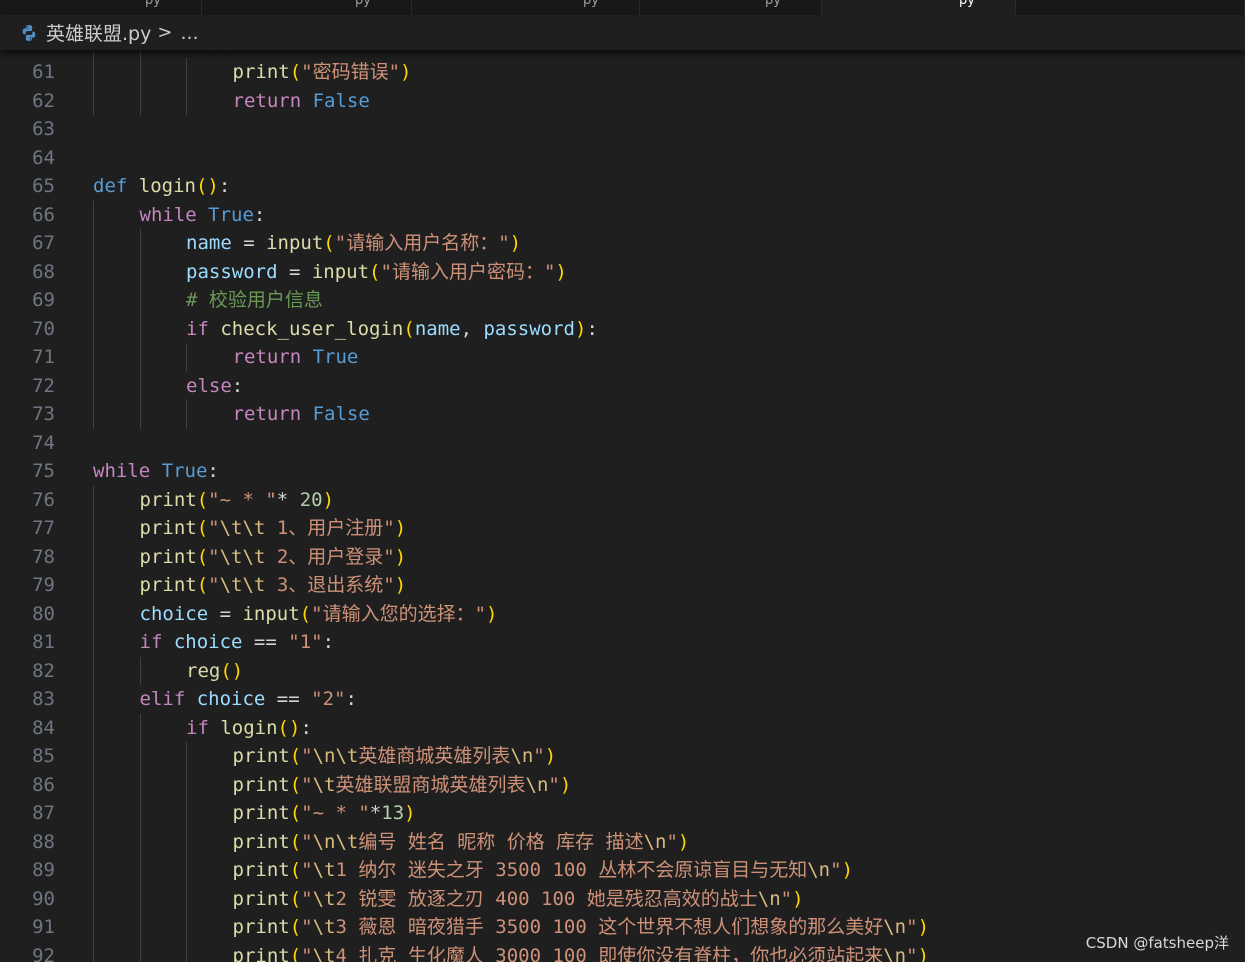  Describe the element at coordinates (43, 499) in the screenshot. I see `line-number: 76` at that location.